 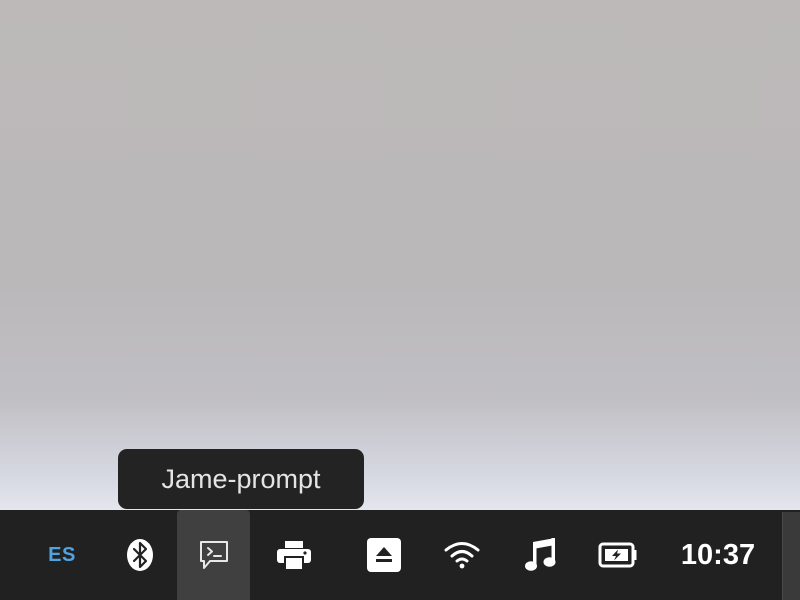 I want to click on eject-tray-button, so click(x=384, y=555).